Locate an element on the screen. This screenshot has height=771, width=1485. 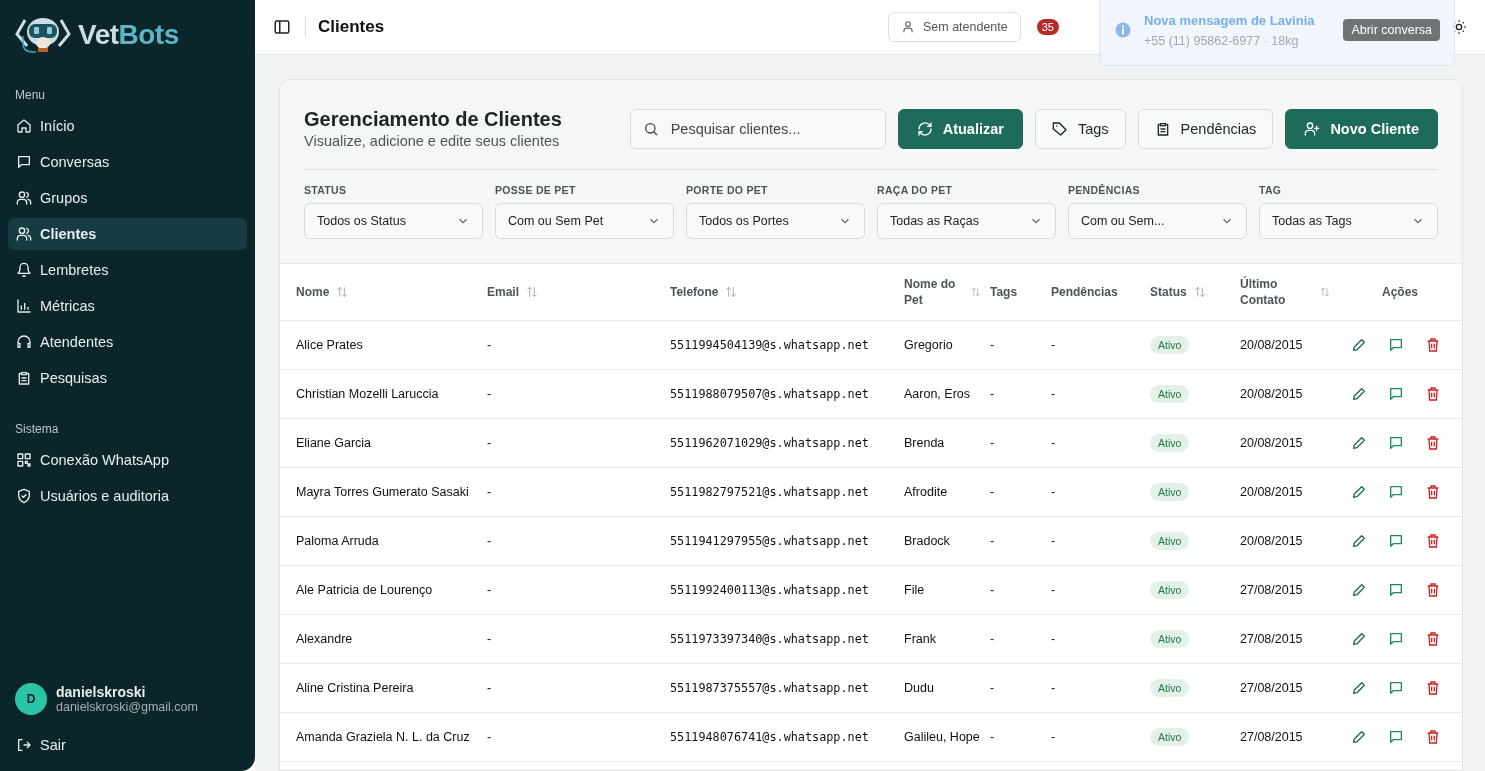
sidebar-item: Atendentes is located at coordinates (127, 342).